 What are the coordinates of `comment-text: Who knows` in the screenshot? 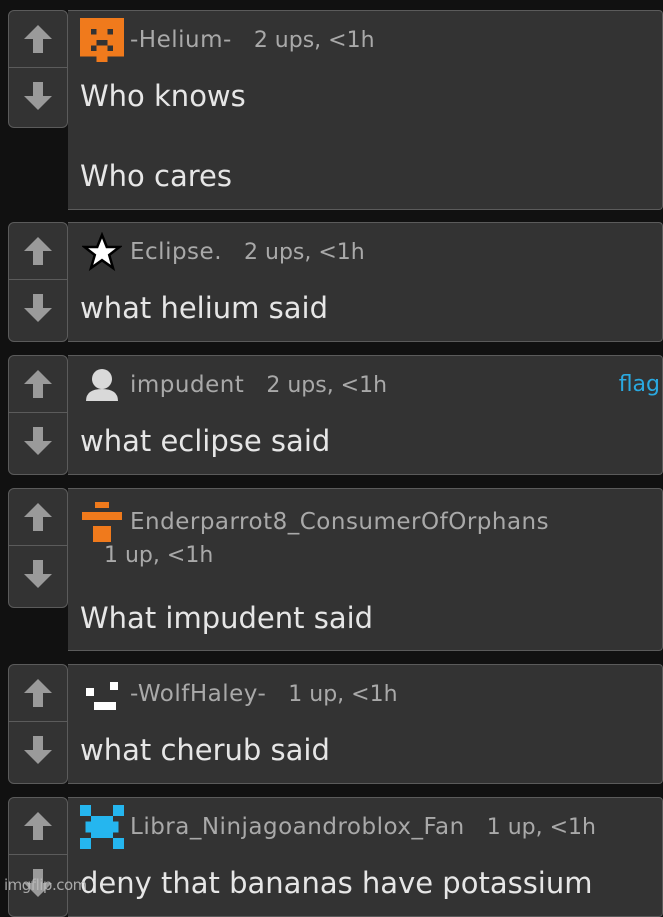 It's located at (163, 96).